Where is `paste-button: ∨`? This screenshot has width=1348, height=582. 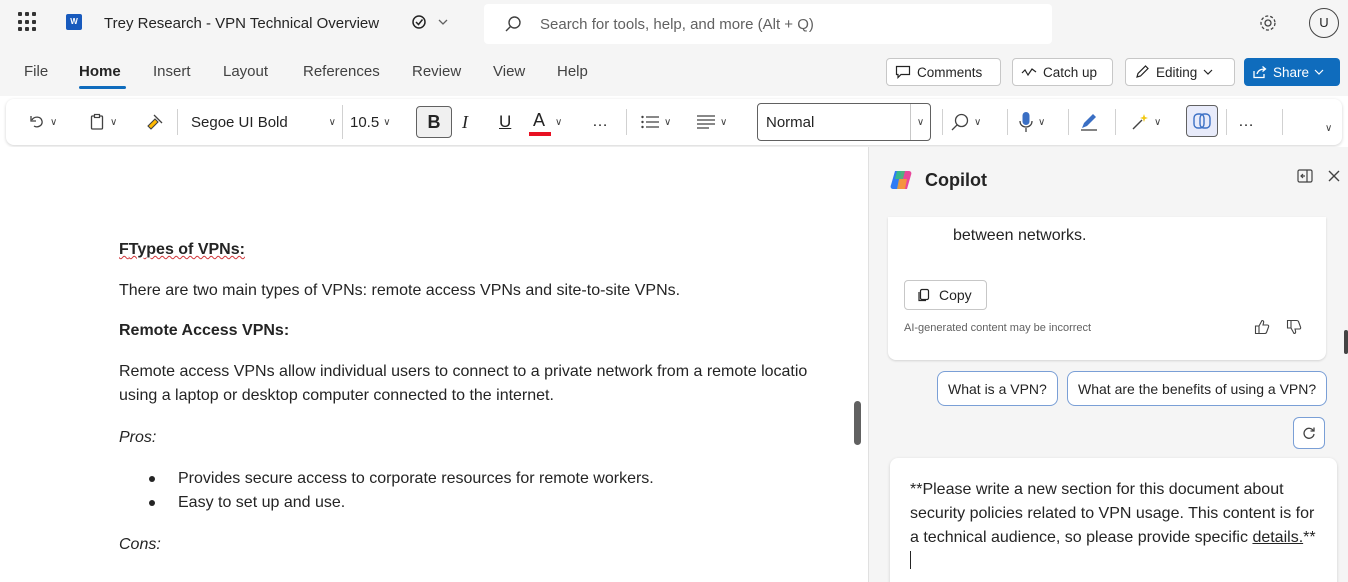 paste-button: ∨ is located at coordinates (102, 122).